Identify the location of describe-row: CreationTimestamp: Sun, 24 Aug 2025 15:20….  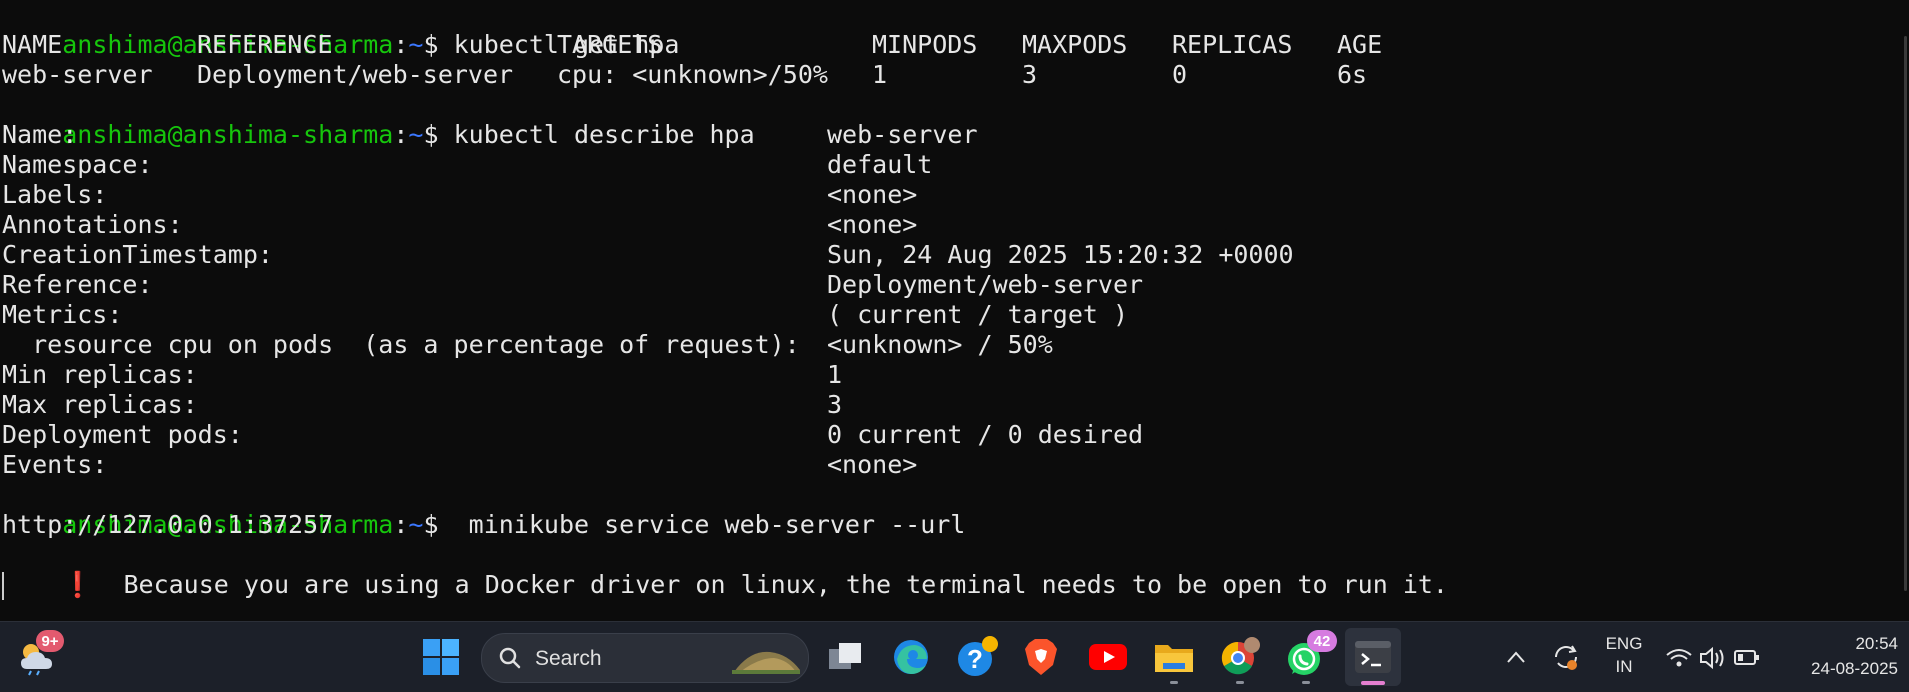
(702, 255).